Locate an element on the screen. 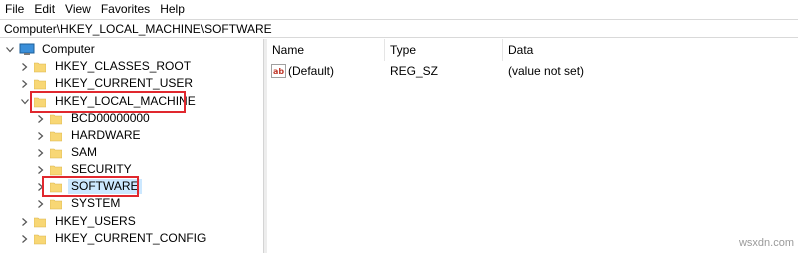 The width and height of the screenshot is (800, 253). svg-text: ab is located at coordinates (278, 71).